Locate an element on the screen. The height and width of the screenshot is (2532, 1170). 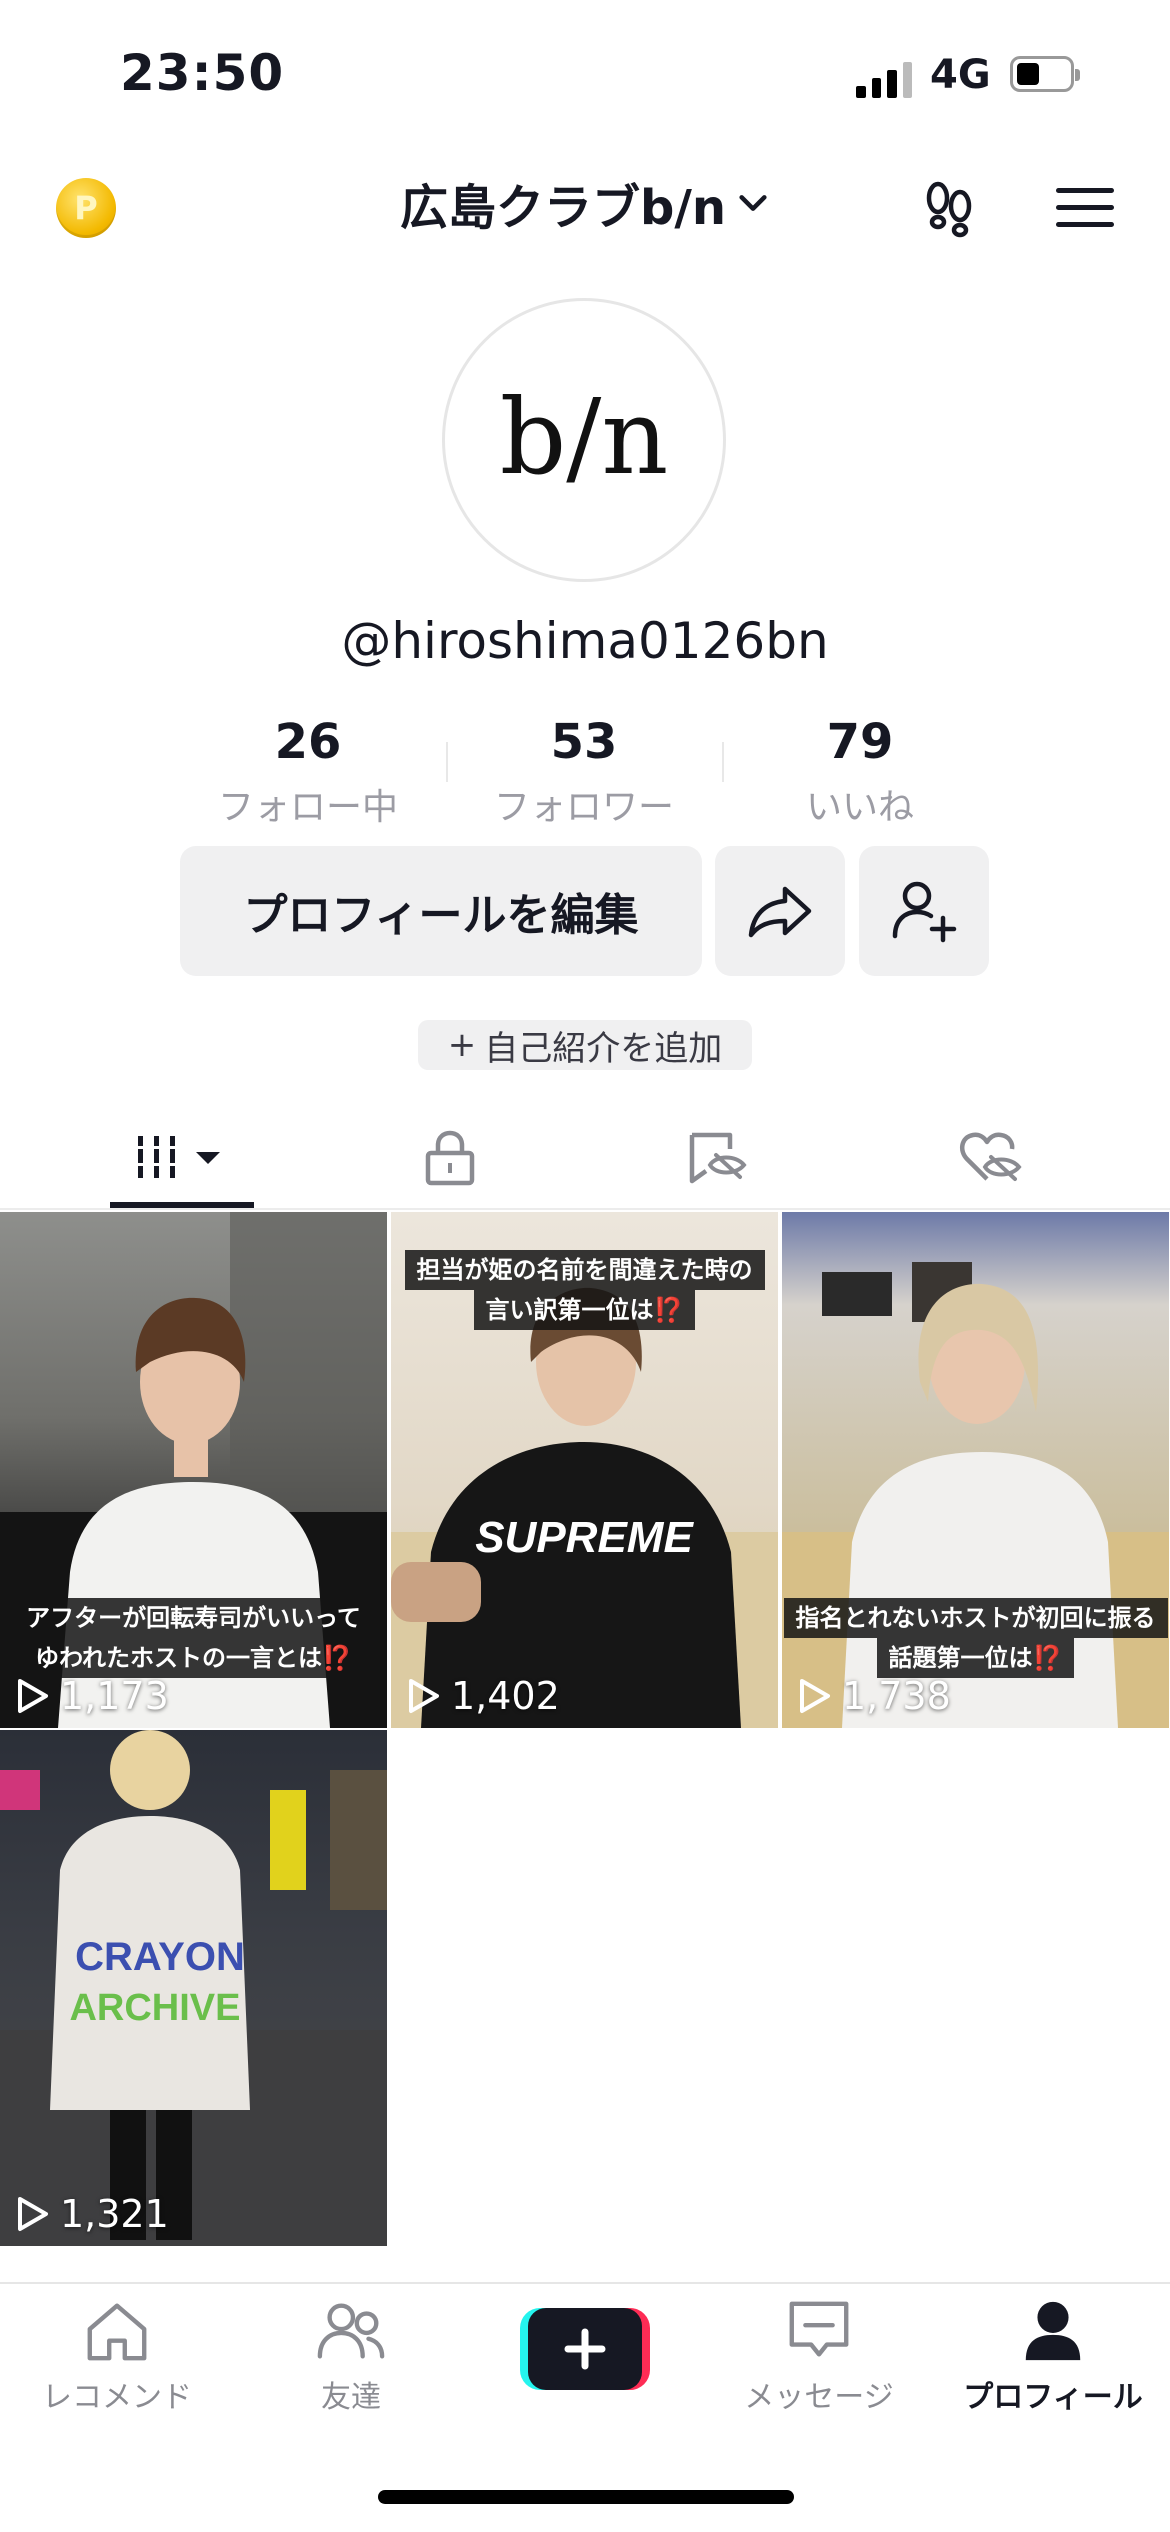
following-stat: 26 フォロー中 is located at coordinates (308, 772).